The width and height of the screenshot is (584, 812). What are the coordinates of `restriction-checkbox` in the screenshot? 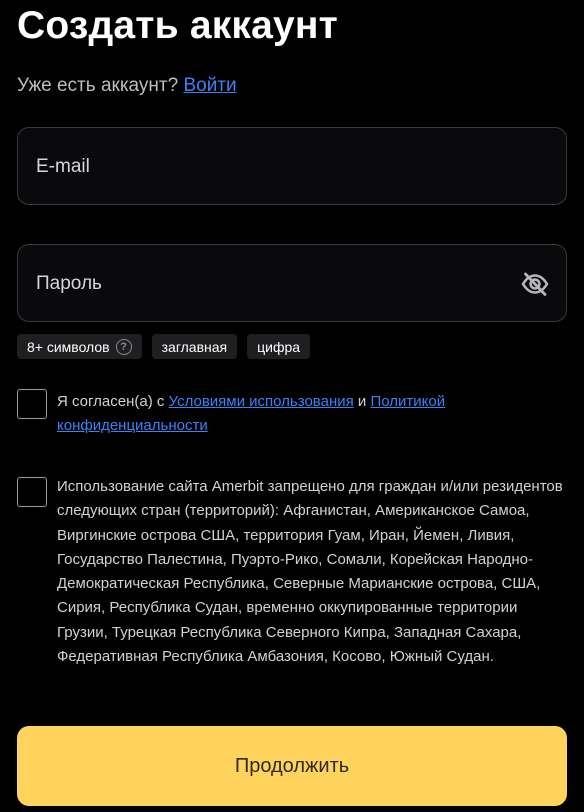 It's located at (32, 492).